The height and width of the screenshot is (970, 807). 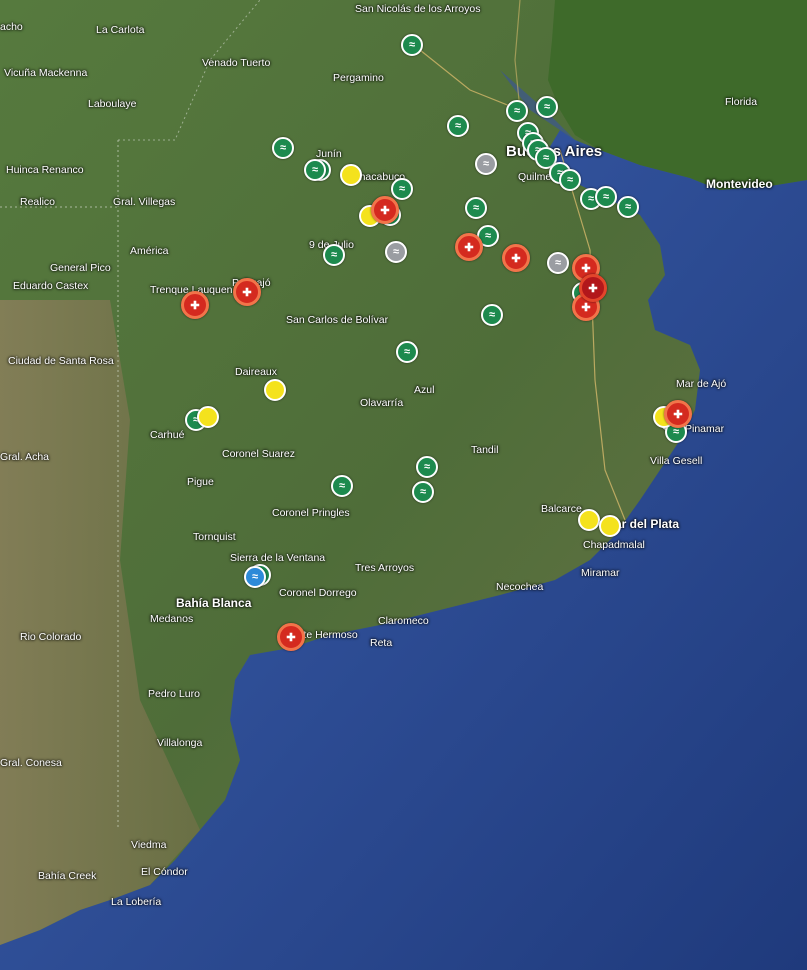 I want to click on place-label-venado-tuerto: Venado Tuerto, so click(x=236, y=63).